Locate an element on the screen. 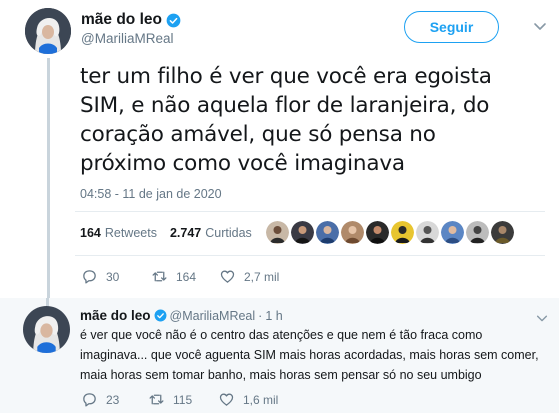 This screenshot has height=413, width=559. thread-line-connector is located at coordinates (47, 302).